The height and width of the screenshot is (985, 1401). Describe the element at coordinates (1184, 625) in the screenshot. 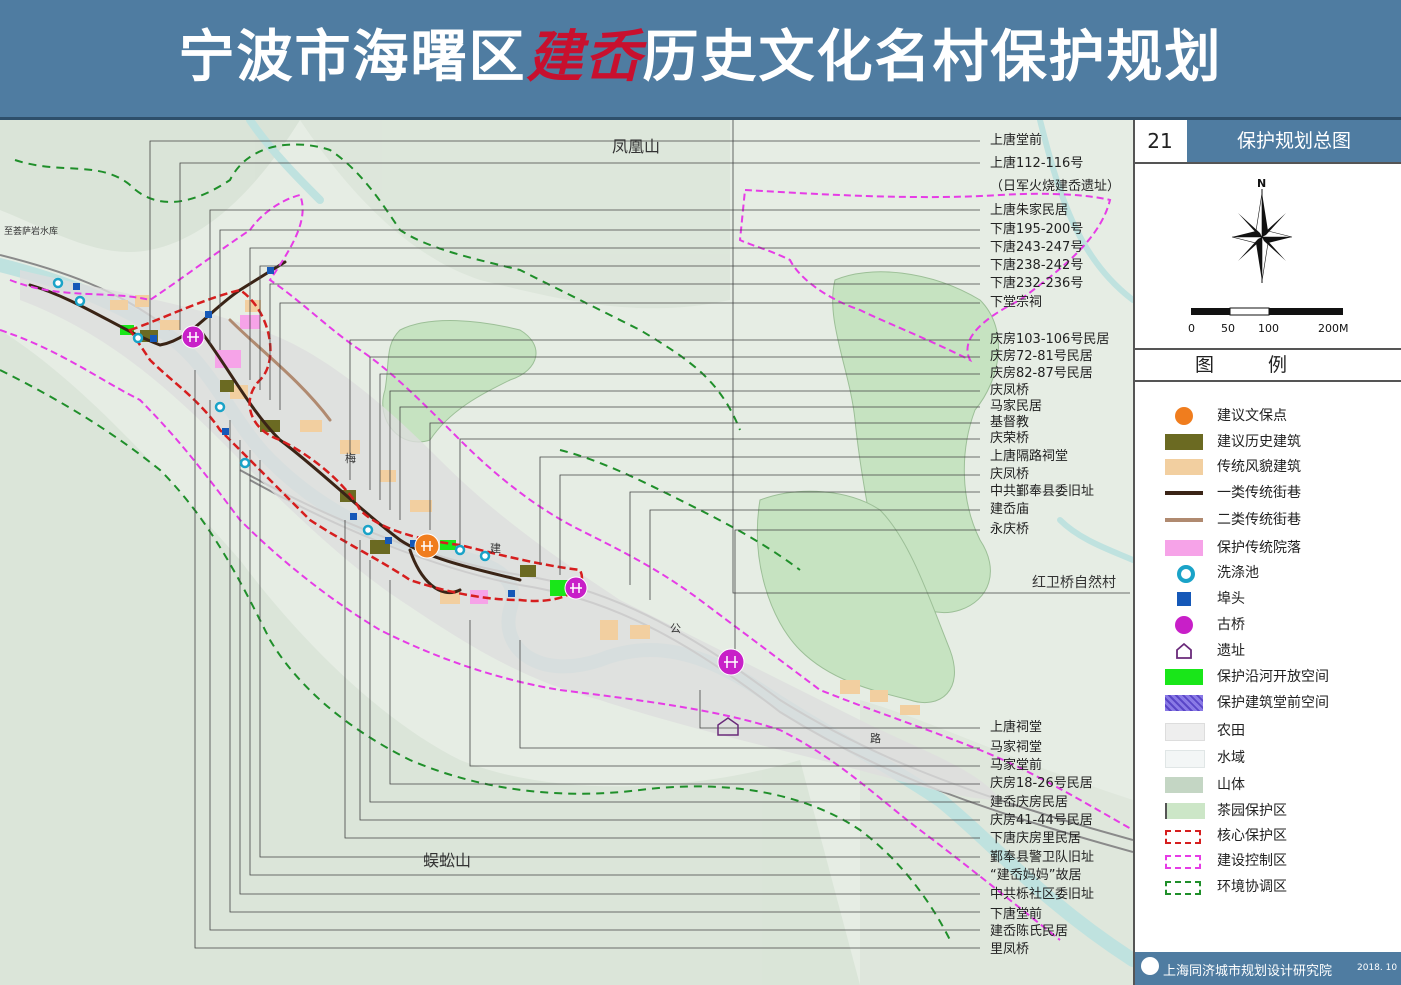

I see `ancient-bridge-icon` at that location.